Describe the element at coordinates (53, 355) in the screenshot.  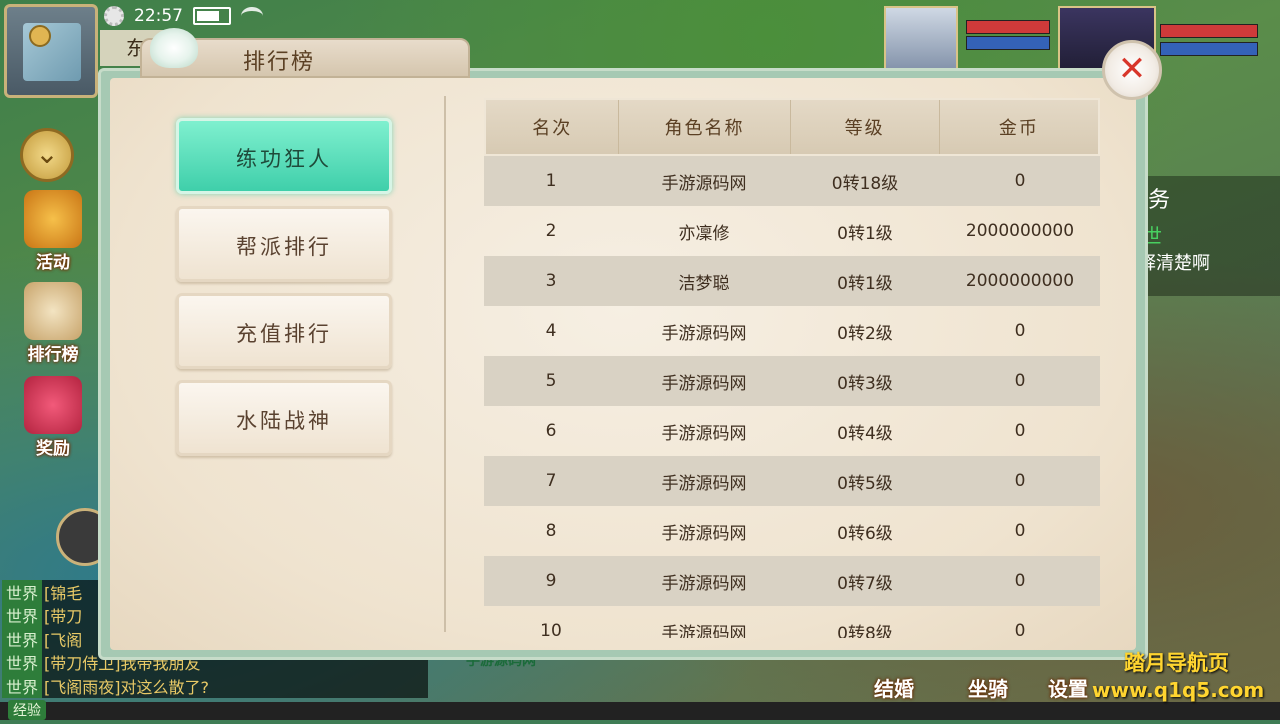
I see `ranking-label: 排行榜` at that location.